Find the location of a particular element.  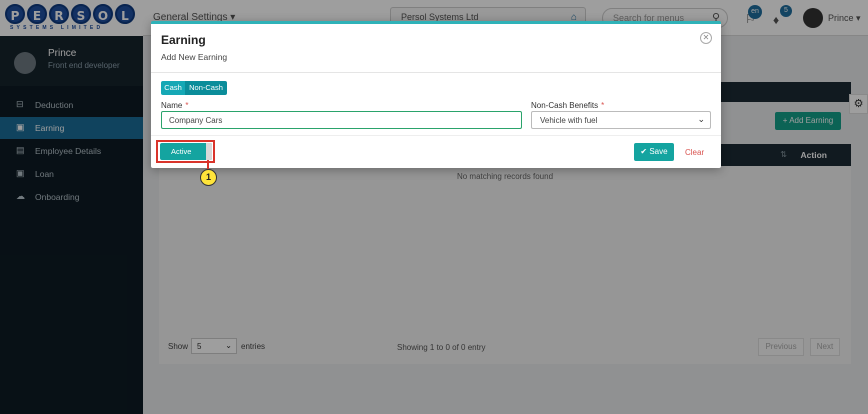

modal-subtitle: Add New Earning is located at coordinates (194, 57).